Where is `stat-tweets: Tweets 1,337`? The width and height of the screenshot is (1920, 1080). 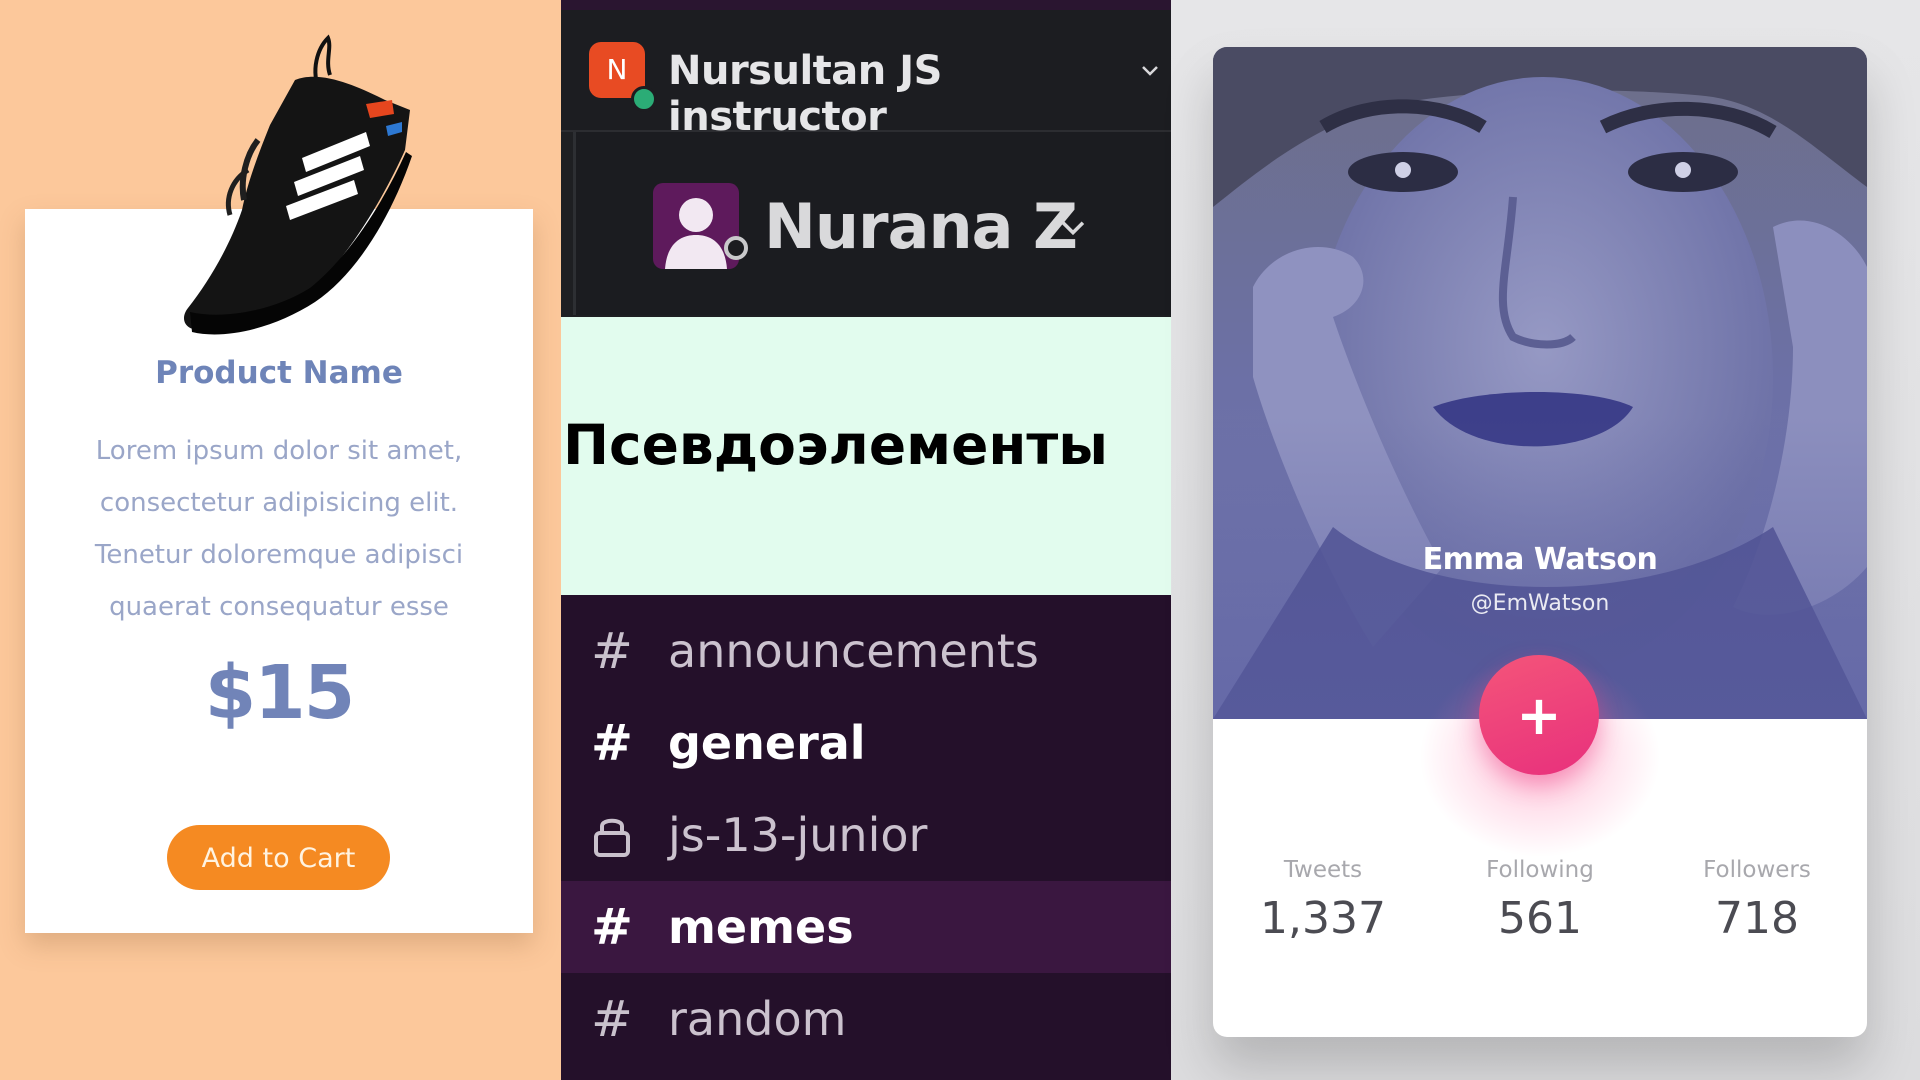
stat-tweets: Tweets 1,337 is located at coordinates (1323, 900).